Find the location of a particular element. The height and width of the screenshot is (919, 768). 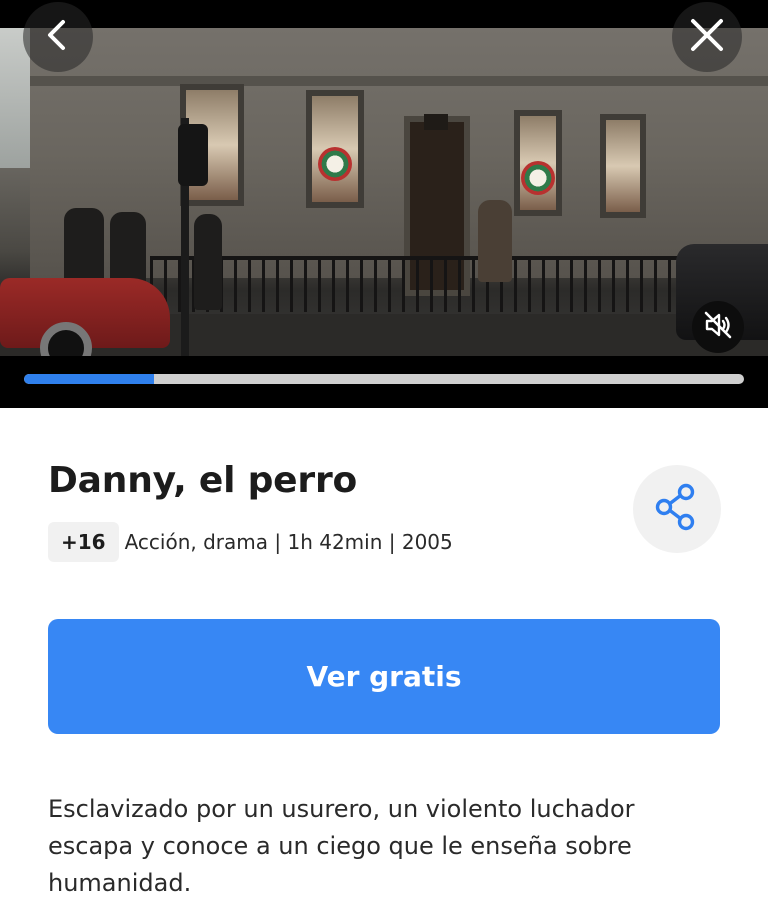

movie-title: Danny, el perro is located at coordinates (203, 480).